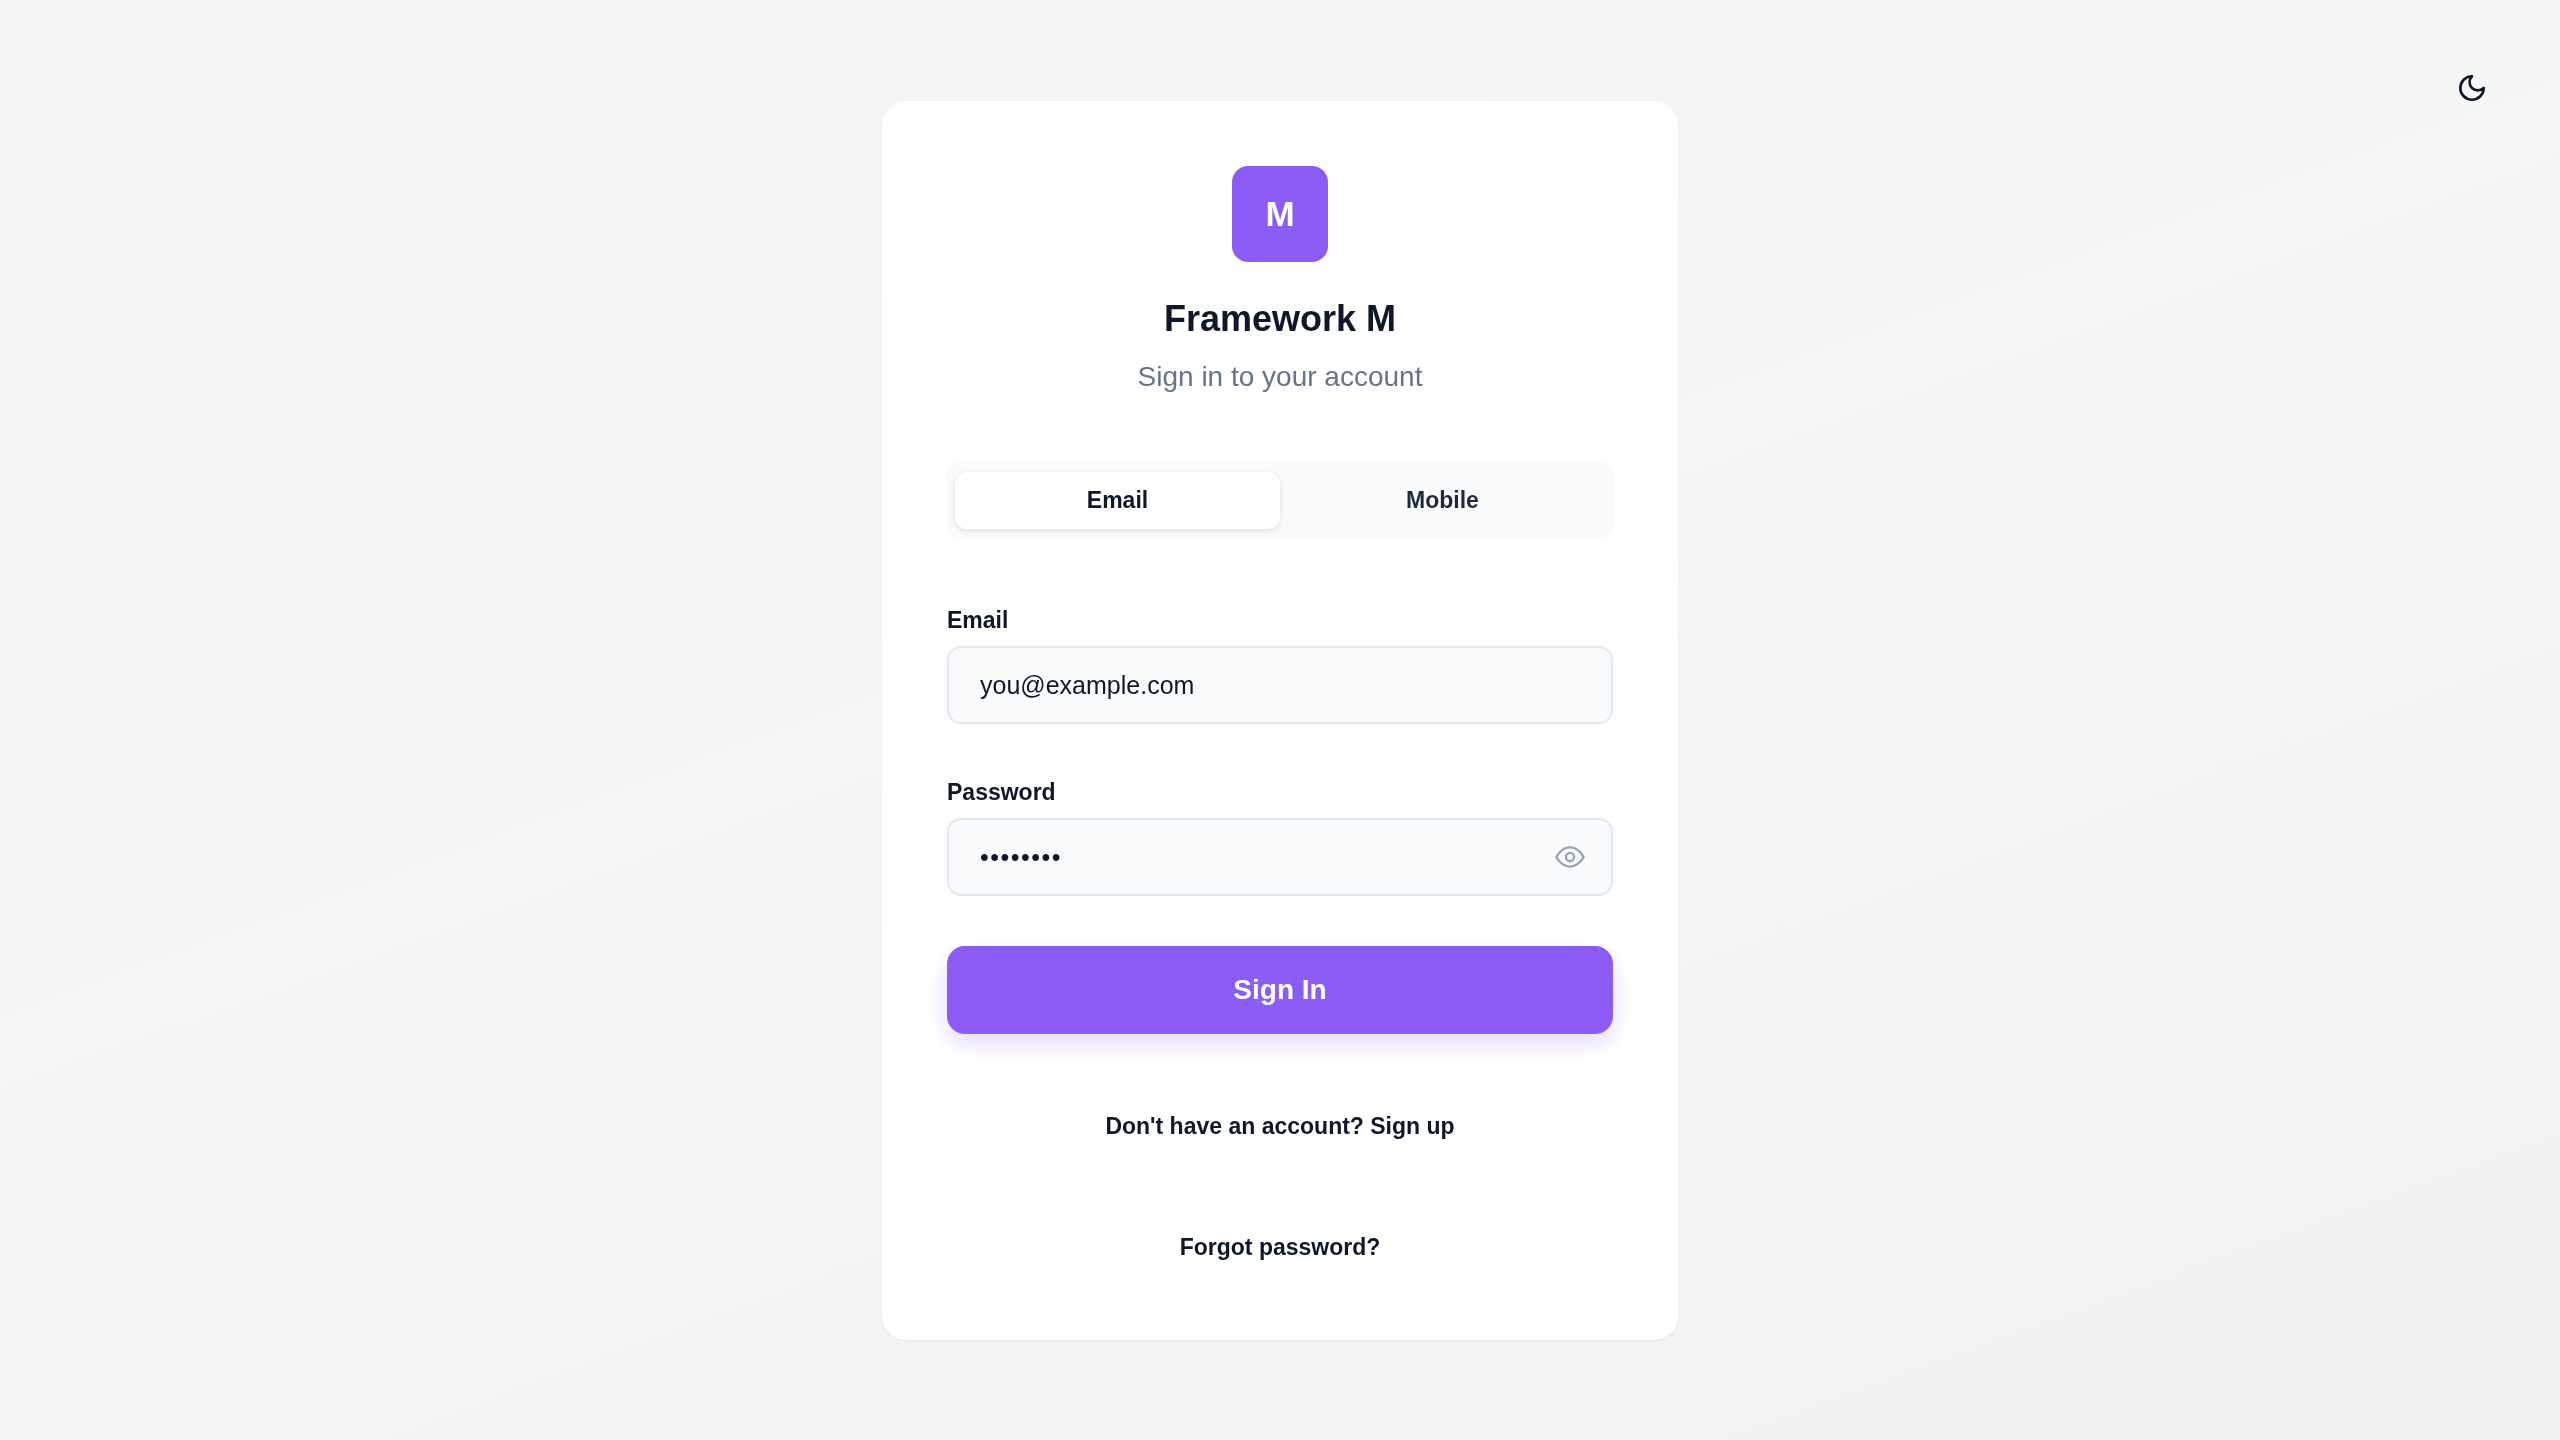  I want to click on forgot-password-link: Forgot password?, so click(1280, 1247).